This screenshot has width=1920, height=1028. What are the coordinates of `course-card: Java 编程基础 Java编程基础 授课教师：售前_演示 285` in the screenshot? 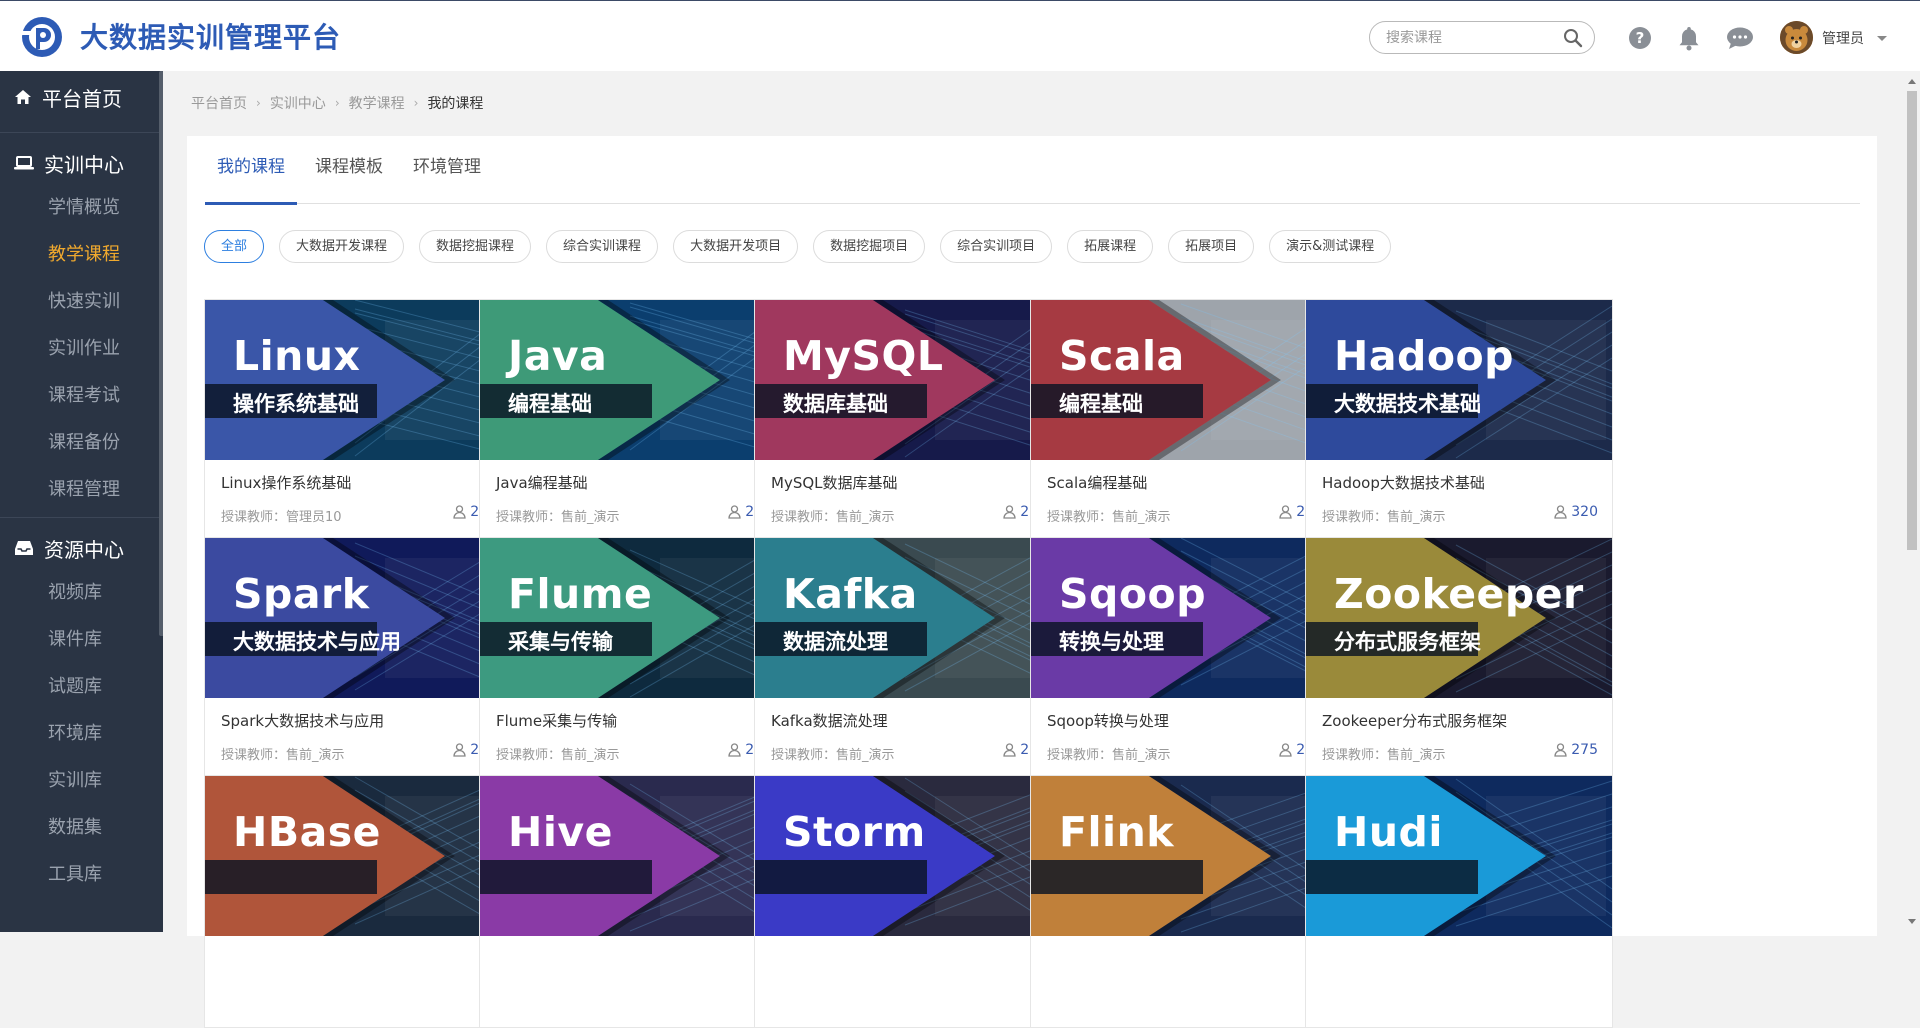 It's located at (633, 425).